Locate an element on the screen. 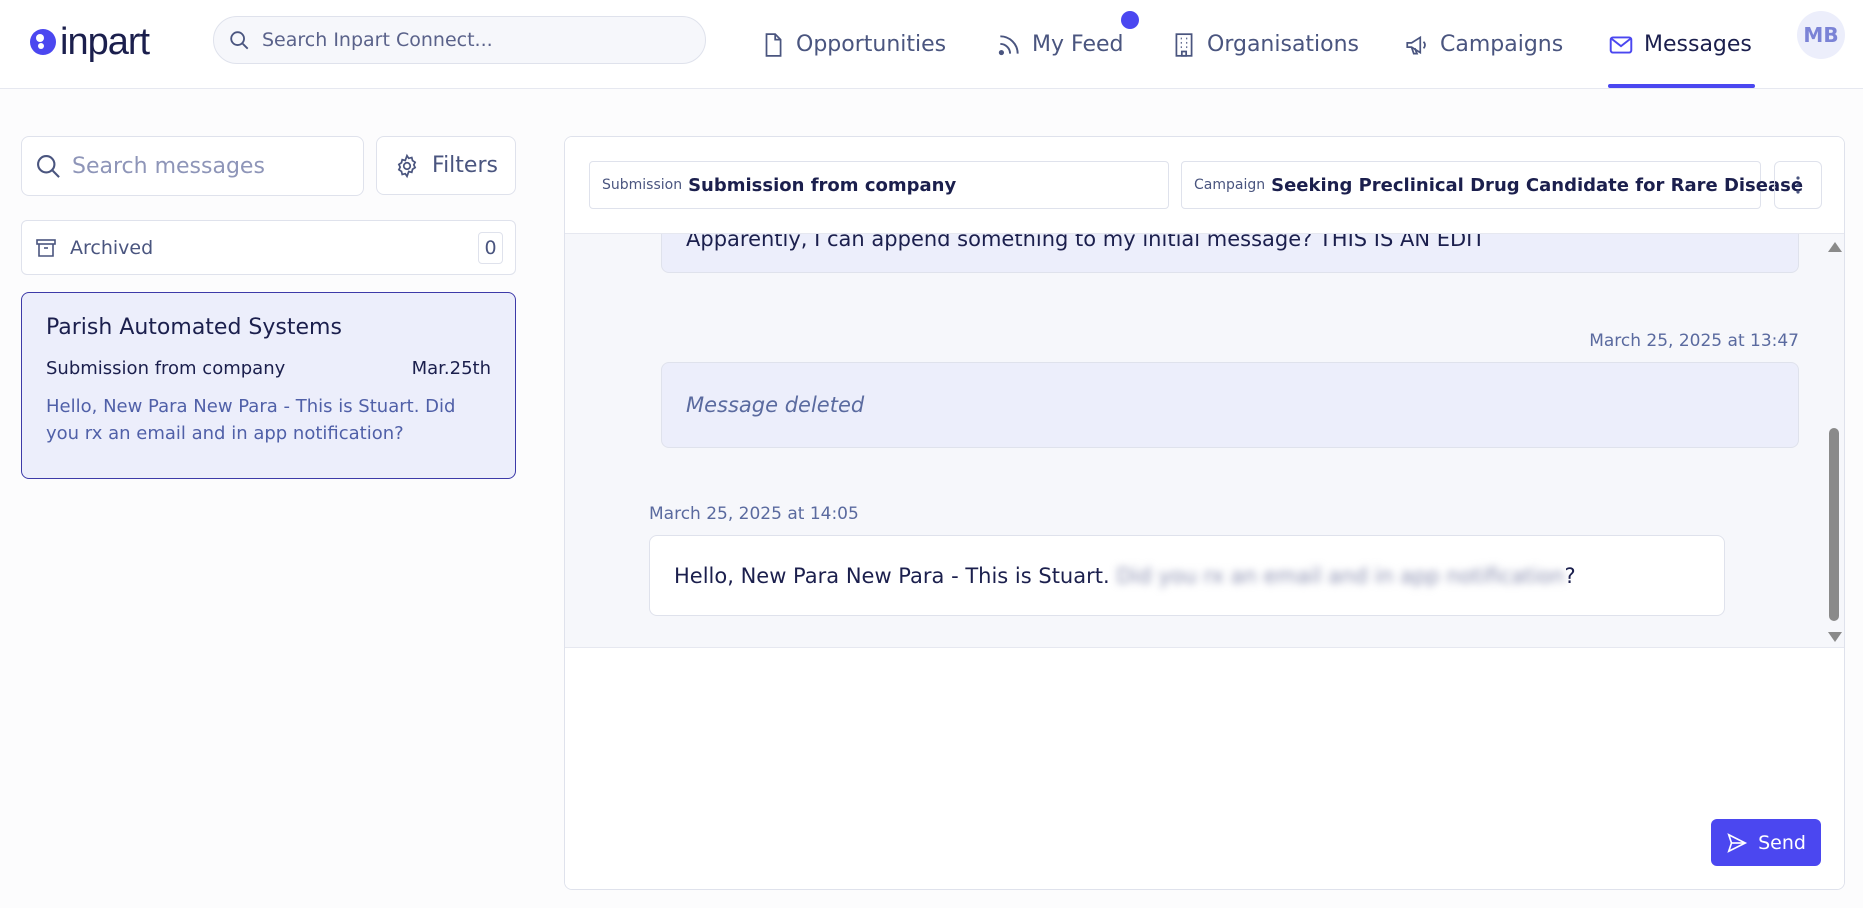 This screenshot has height=908, width=1863. nav-campaigns: Campaigns is located at coordinates (1483, 44).